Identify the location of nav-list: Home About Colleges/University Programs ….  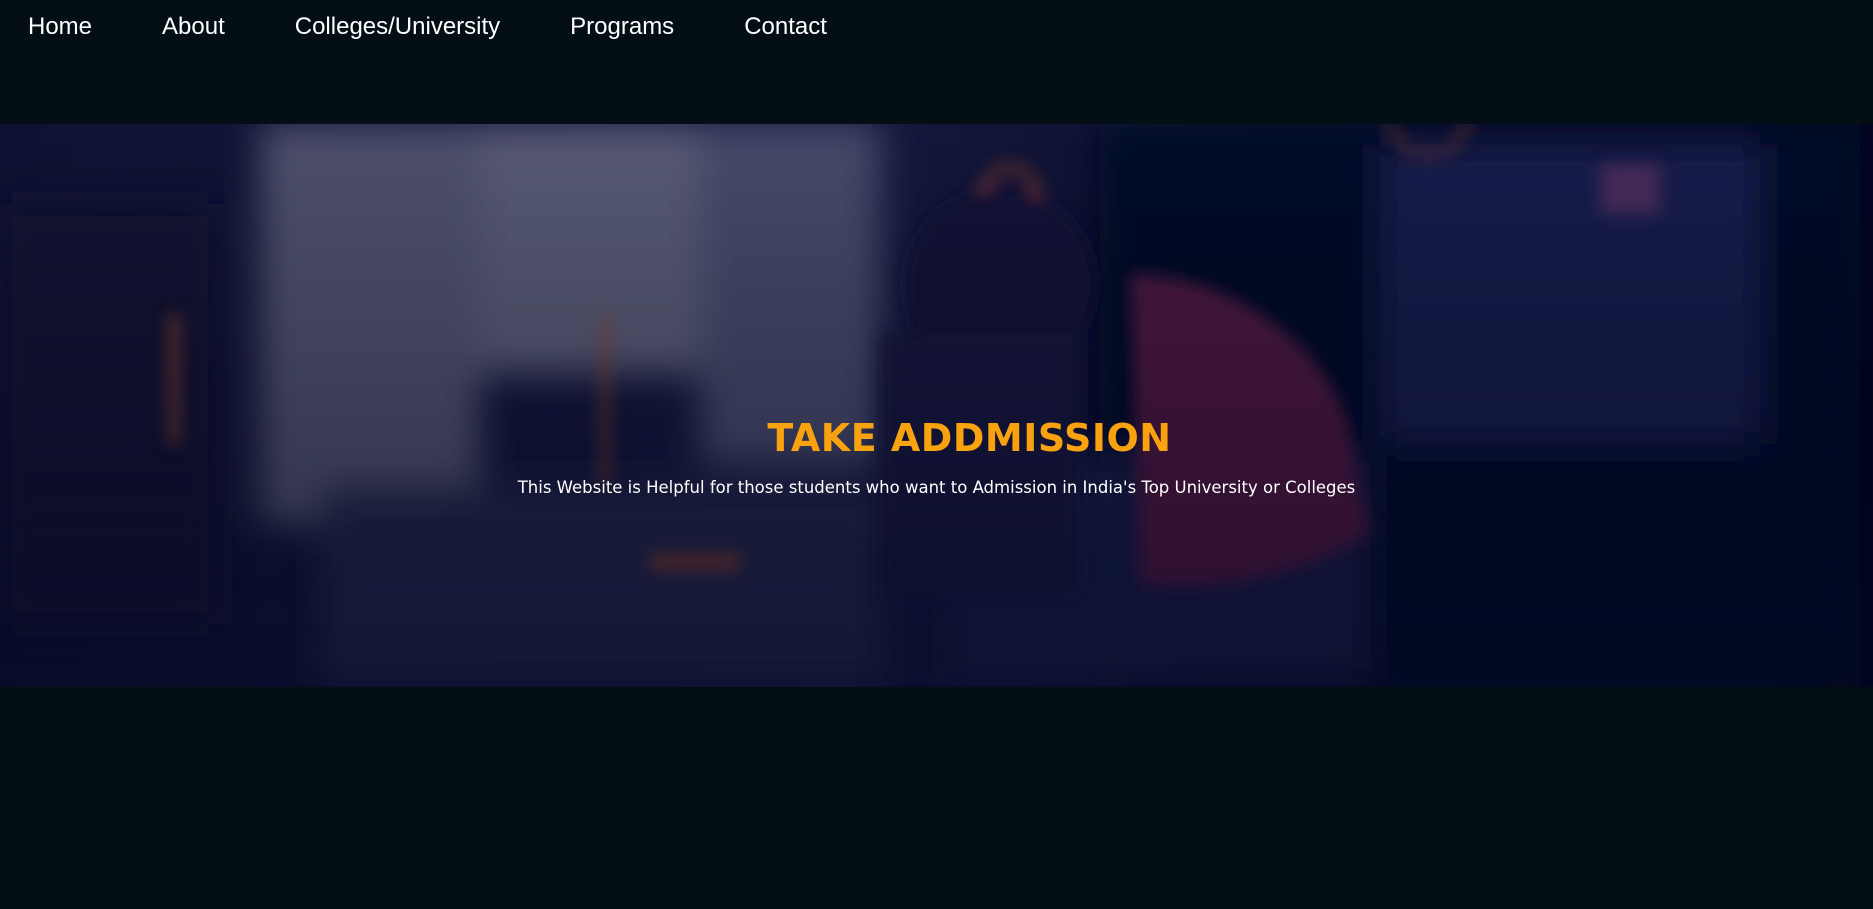
(462, 27).